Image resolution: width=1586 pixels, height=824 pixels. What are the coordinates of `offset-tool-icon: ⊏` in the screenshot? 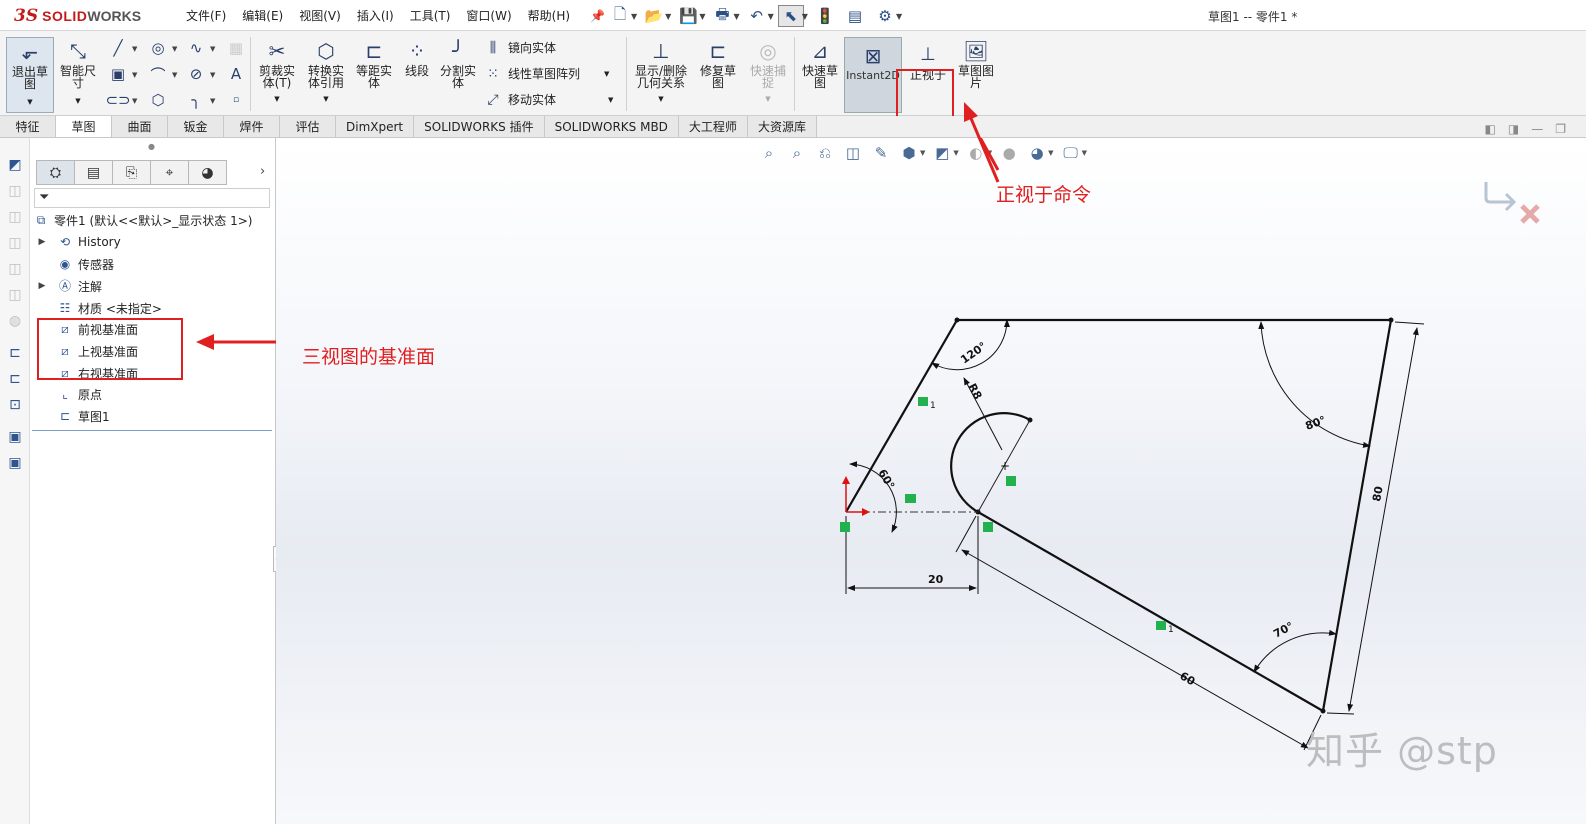 It's located at (15, 353).